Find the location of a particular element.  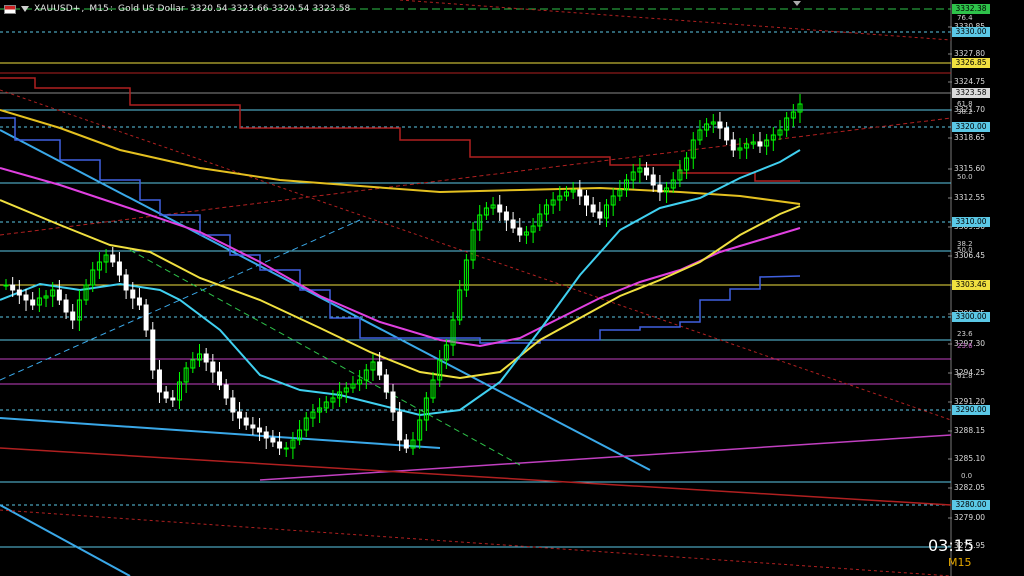

price-tick-label: 3324.75 is located at coordinates (970, 81).